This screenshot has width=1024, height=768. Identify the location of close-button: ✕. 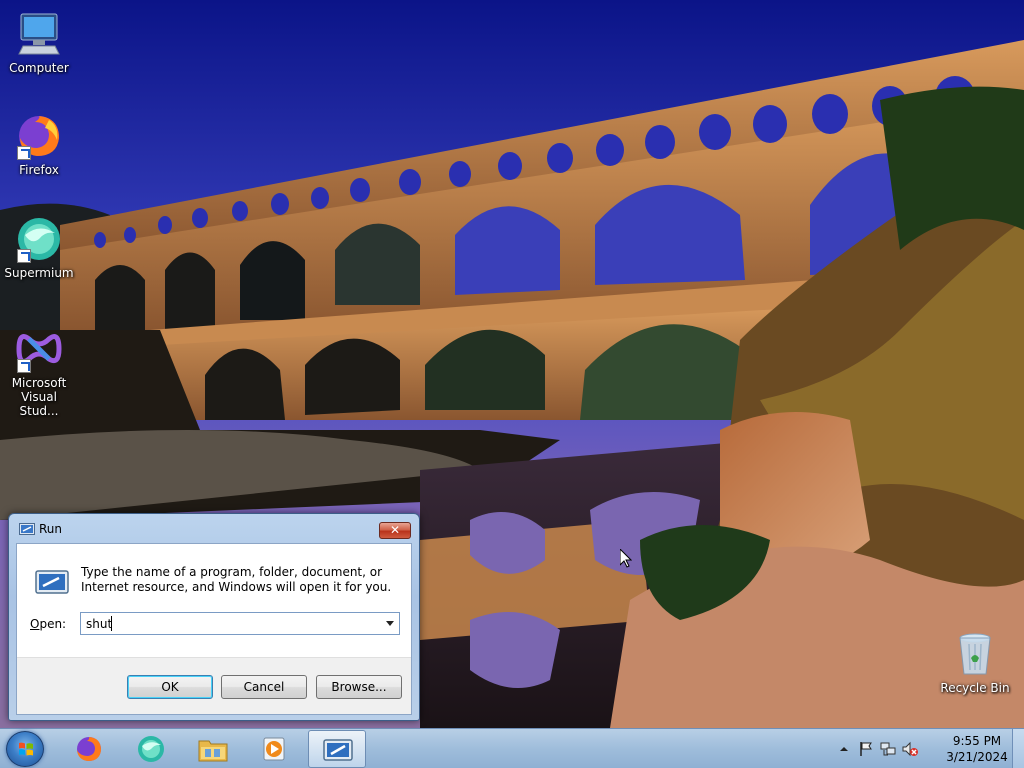
(395, 530).